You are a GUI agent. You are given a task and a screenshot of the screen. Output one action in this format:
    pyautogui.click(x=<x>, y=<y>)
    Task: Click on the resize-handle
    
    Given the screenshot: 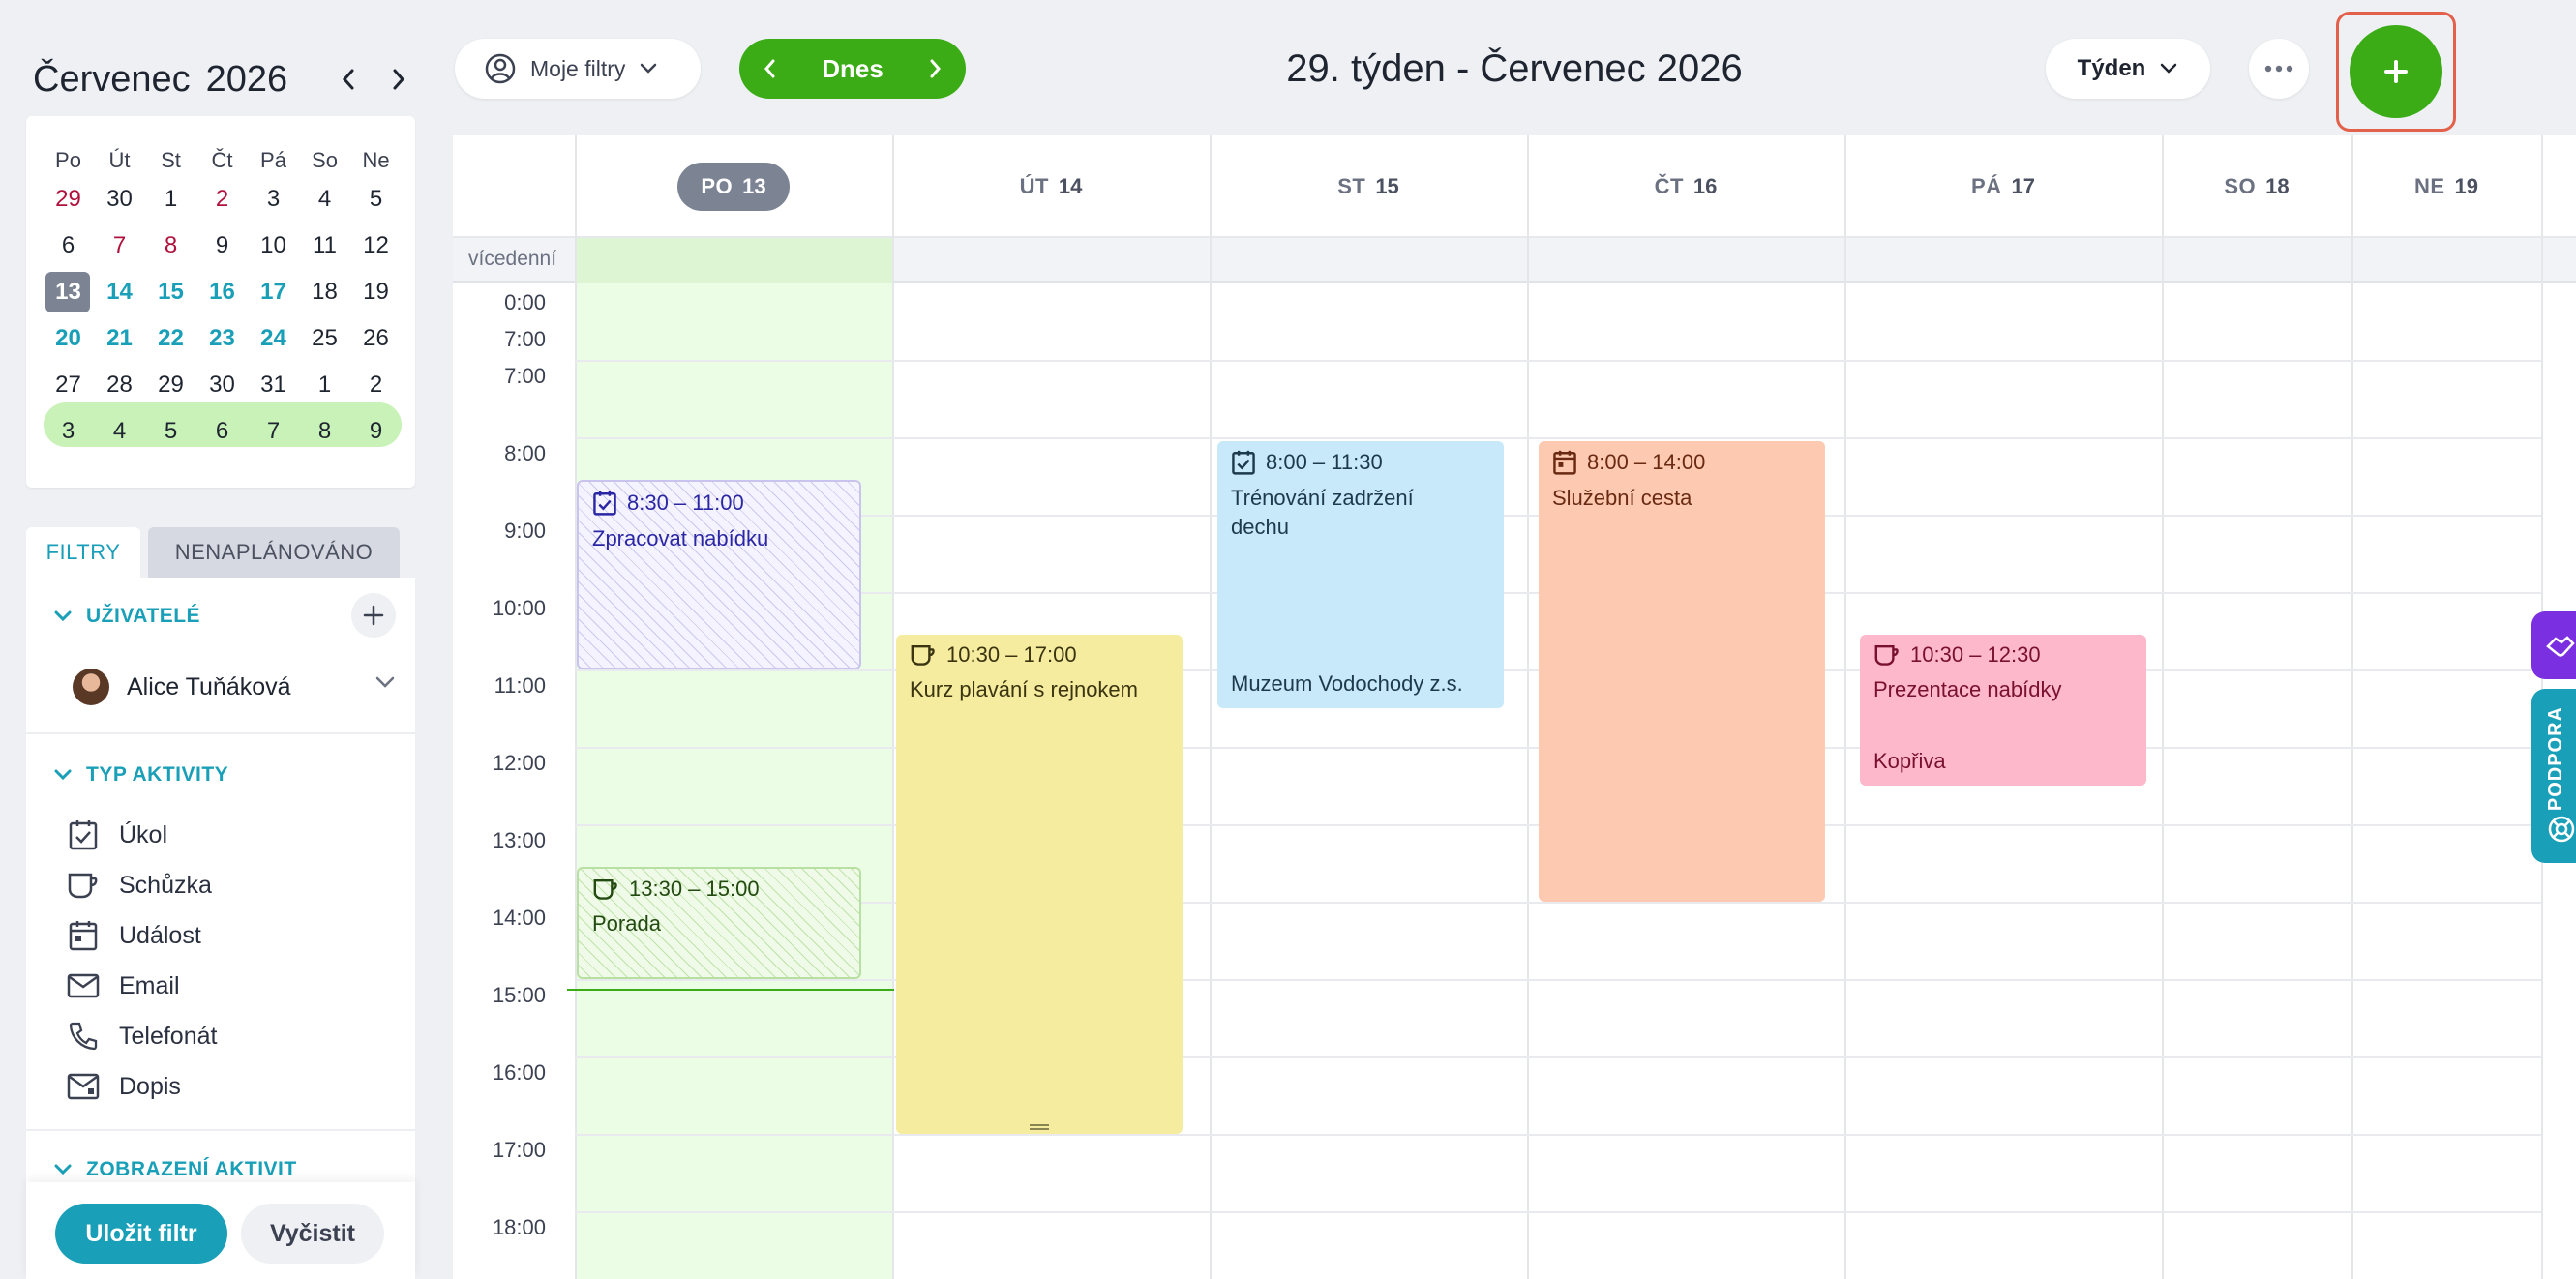 What is the action you would take?
    pyautogui.click(x=1039, y=1127)
    